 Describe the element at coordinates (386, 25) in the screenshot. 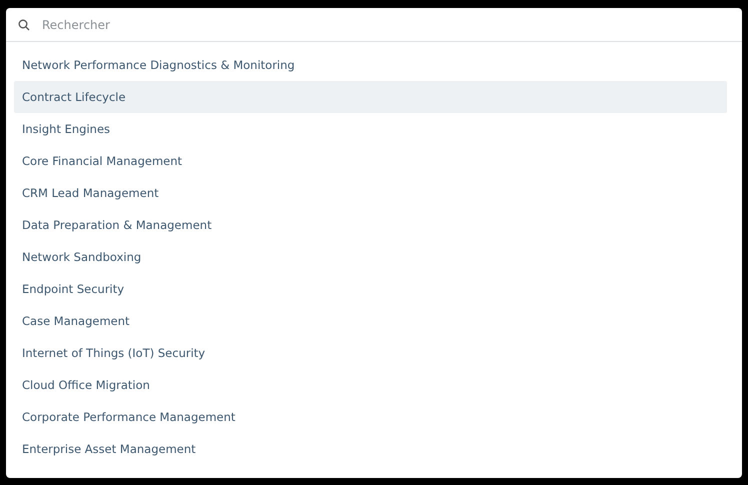

I see `search-field: Rechercher` at that location.